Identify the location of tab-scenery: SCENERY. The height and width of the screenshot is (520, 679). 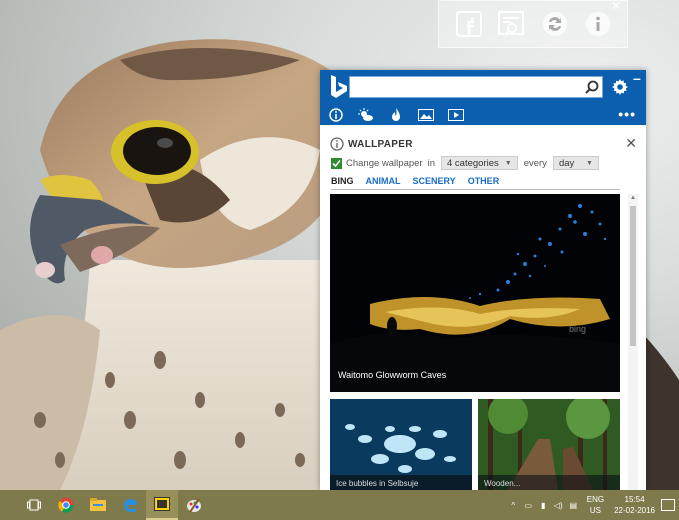
(434, 182).